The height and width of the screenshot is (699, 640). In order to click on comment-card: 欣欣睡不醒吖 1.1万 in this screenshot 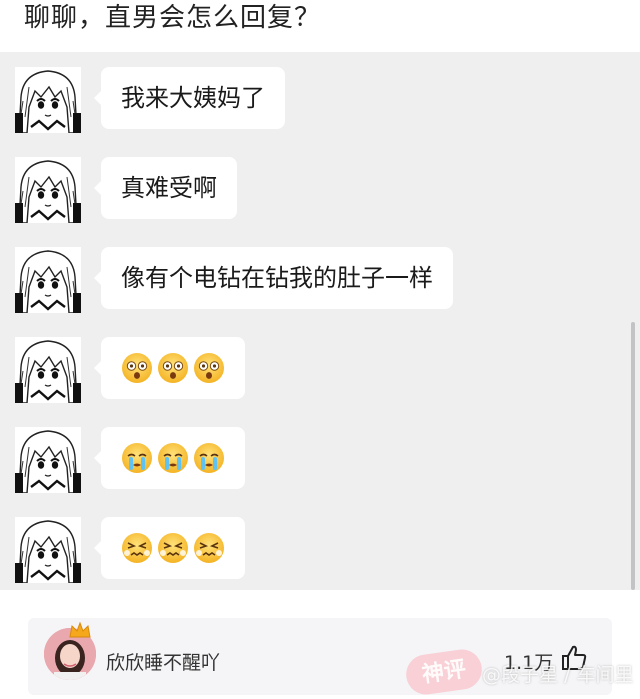, I will do `click(320, 656)`.